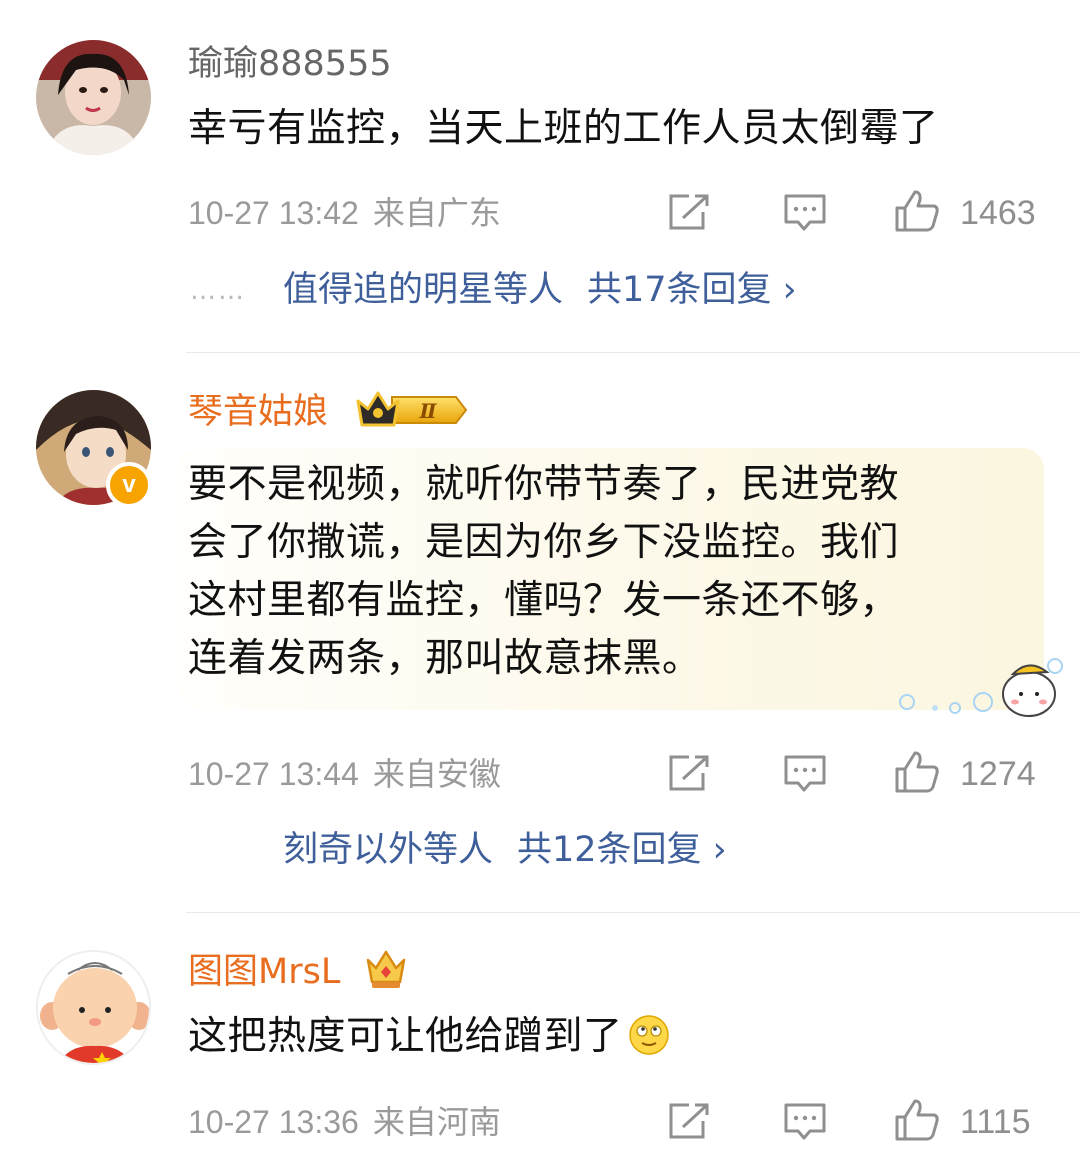 This screenshot has width=1080, height=1153. I want to click on username: 瑜瑜888555, so click(290, 64).